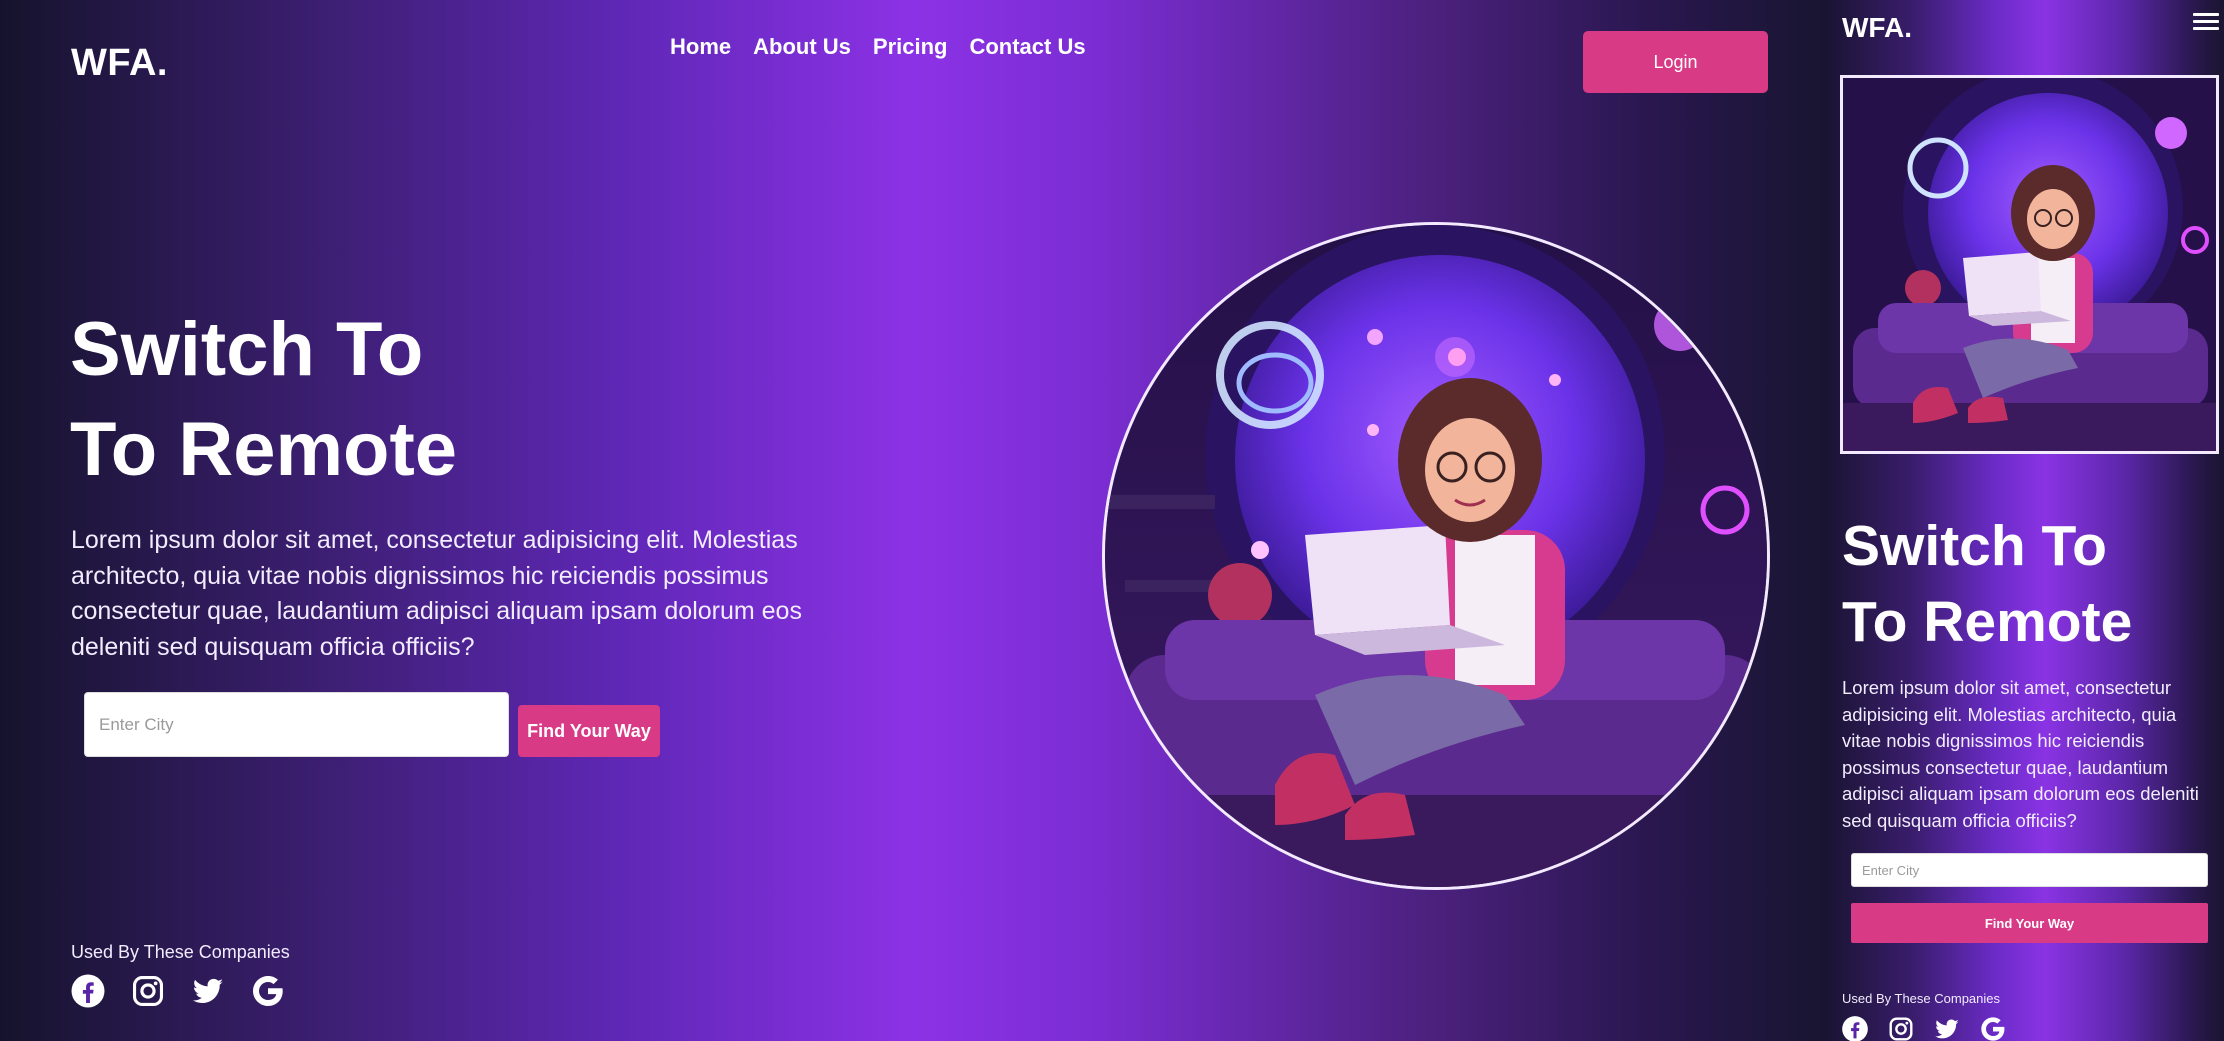 This screenshot has height=1041, width=2224. Describe the element at coordinates (1675, 62) in the screenshot. I see `login-button: Login` at that location.